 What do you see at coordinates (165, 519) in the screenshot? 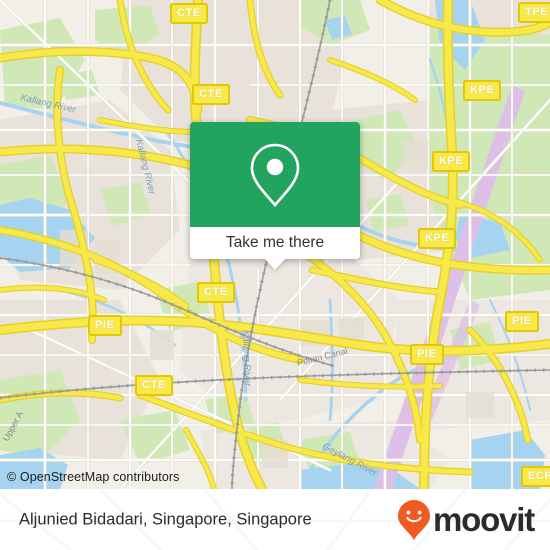
I see `location-title: Aljunied Bidadari, Singapore, Singapore` at bounding box center [165, 519].